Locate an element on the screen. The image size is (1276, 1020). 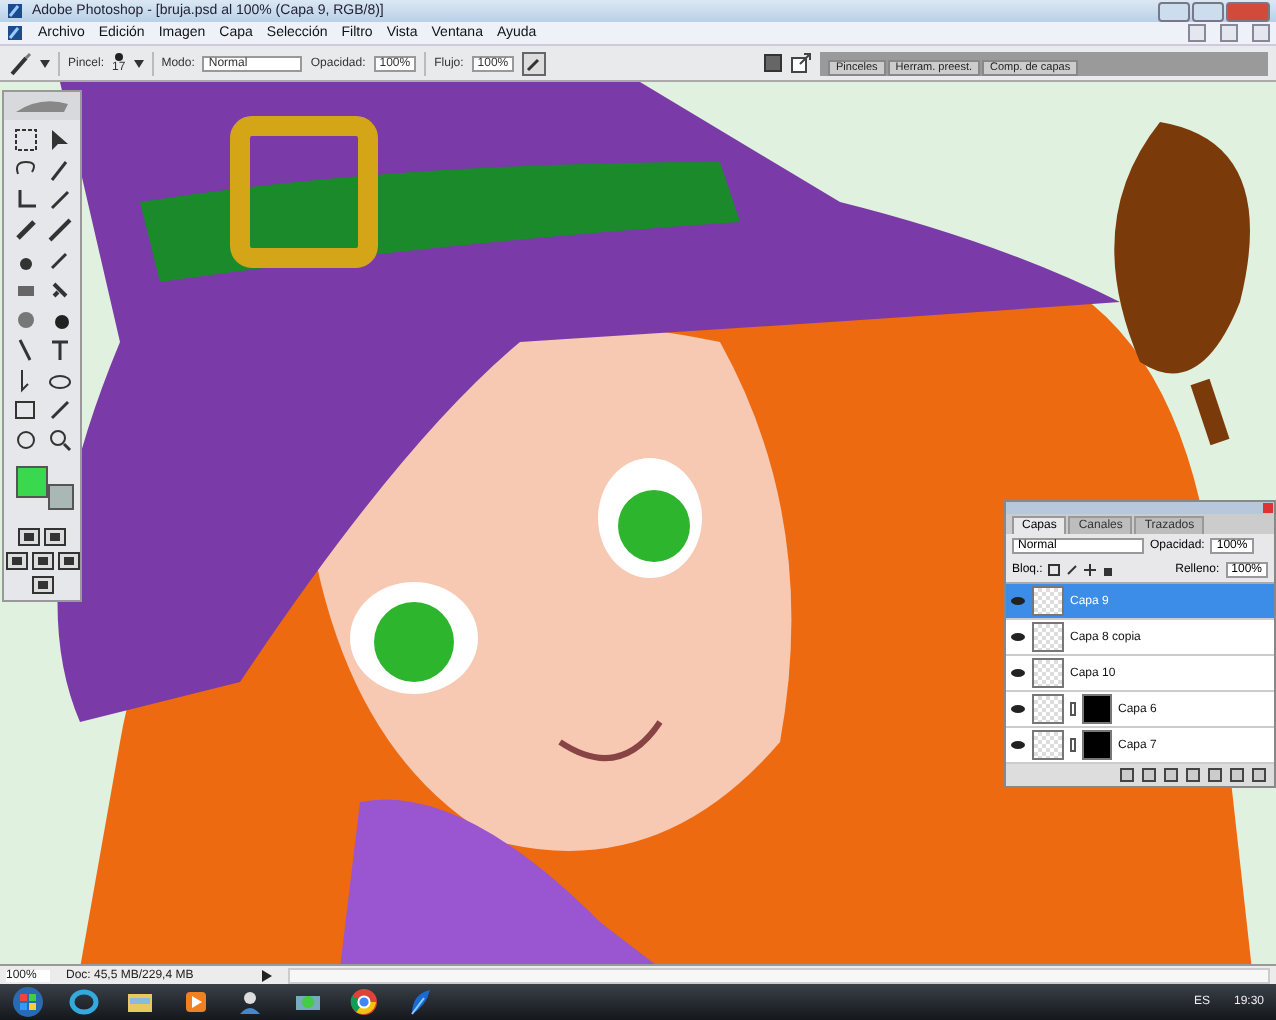
quick-mask-on-icon is located at coordinates (55, 537).